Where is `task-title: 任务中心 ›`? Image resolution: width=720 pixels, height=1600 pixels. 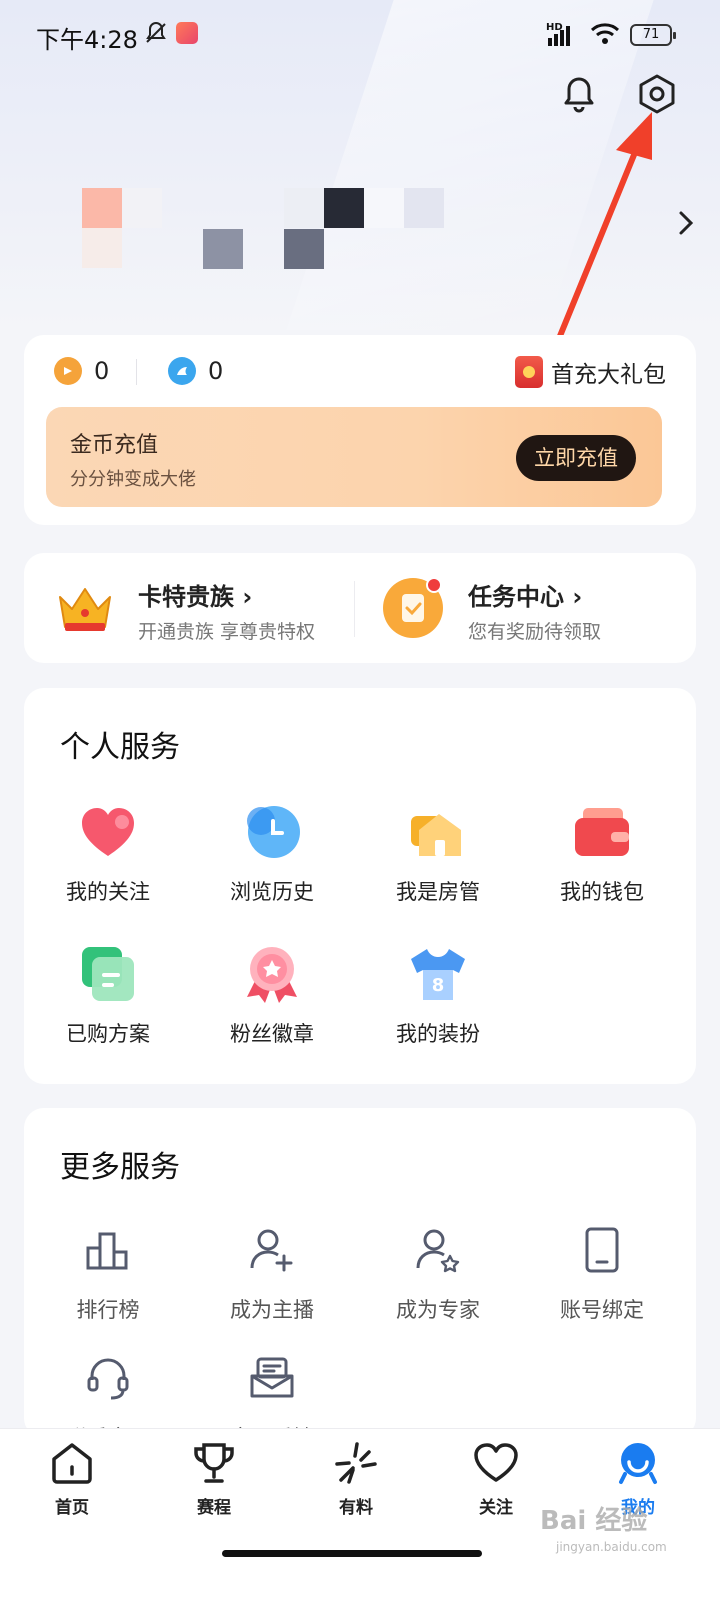 task-title: 任务中心 › is located at coordinates (525, 597).